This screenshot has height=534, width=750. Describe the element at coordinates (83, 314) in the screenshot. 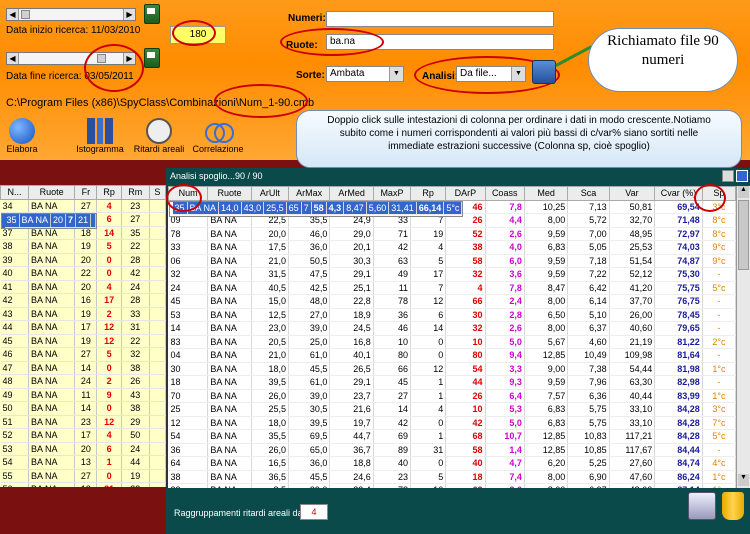

I see `table-row: 43 BA NA 19 2 33` at that location.